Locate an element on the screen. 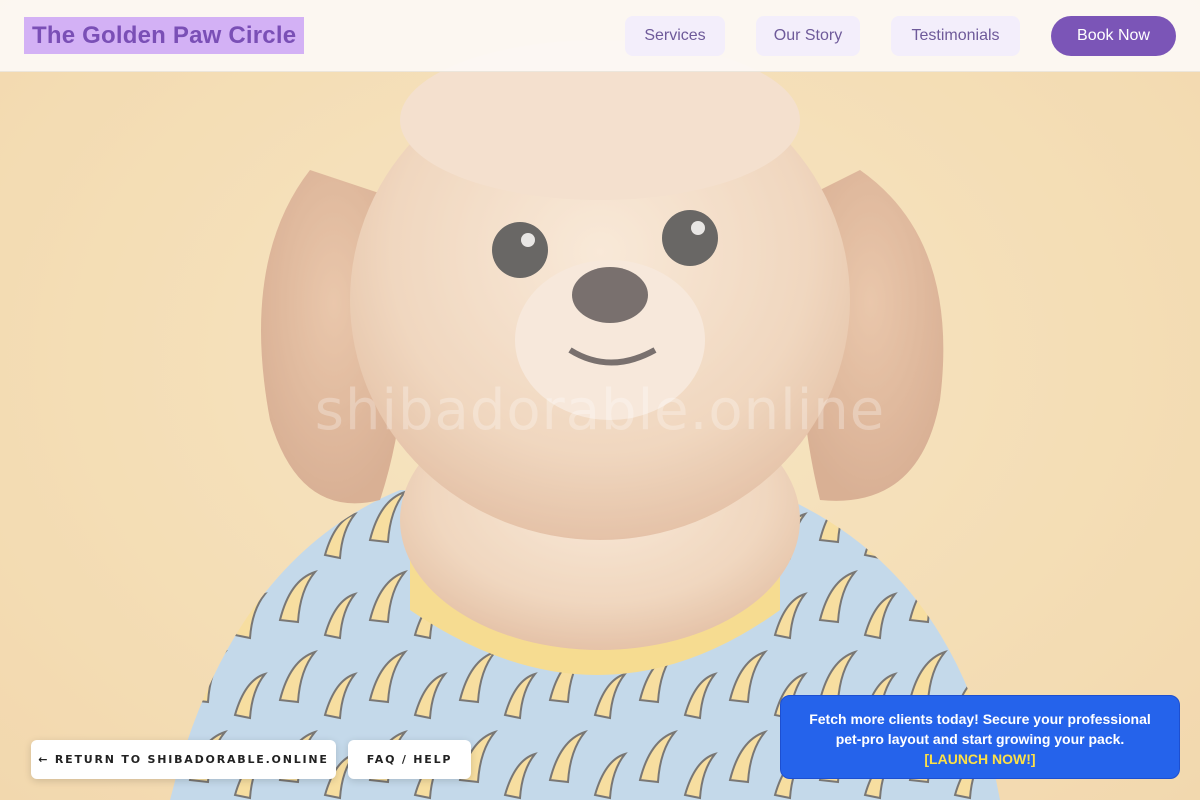  brand-logo: The Golden Paw Circle is located at coordinates (164, 35).